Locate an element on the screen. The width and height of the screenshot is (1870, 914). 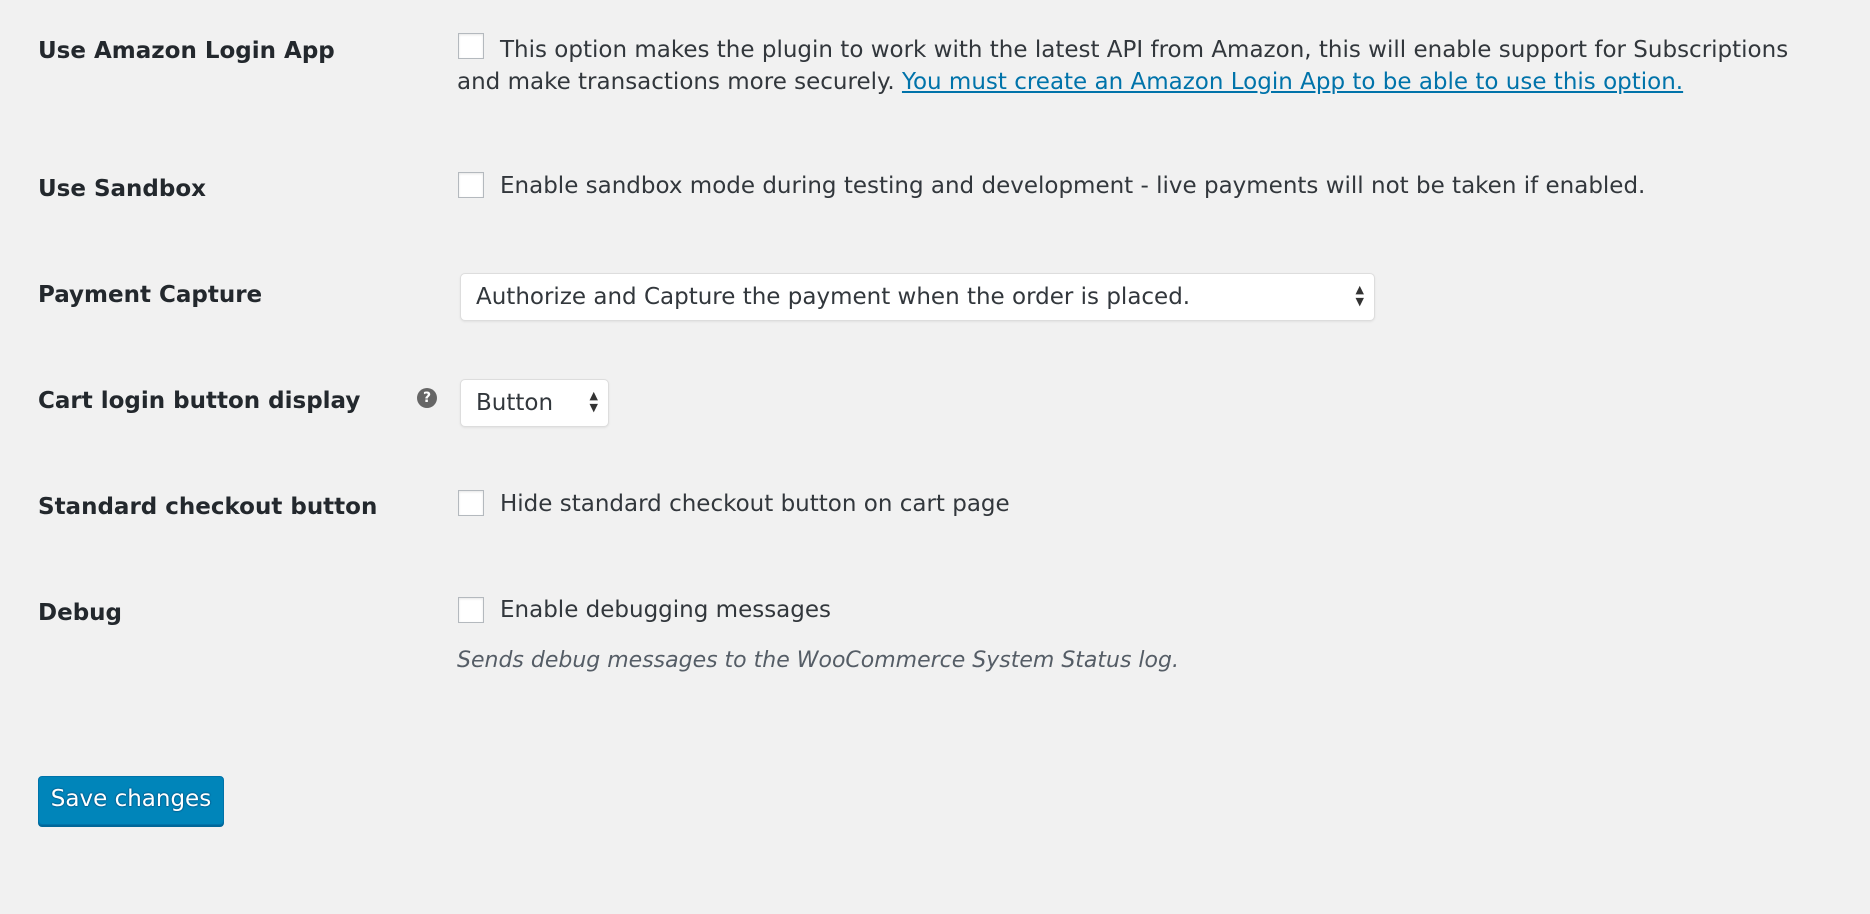
label-payment-capture: Payment Capture is located at coordinates (150, 295).